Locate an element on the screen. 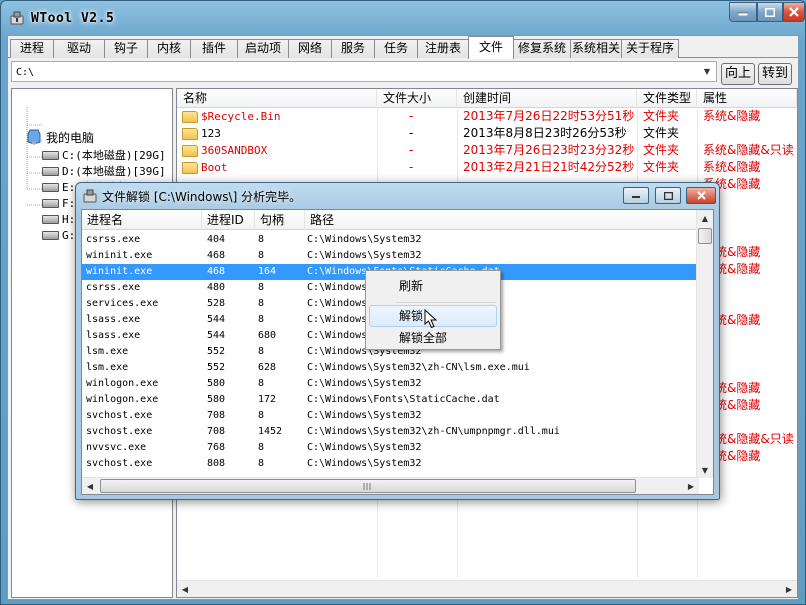  tree-drive-item: C:(本地磁盘)[29G] is located at coordinates (104, 155).